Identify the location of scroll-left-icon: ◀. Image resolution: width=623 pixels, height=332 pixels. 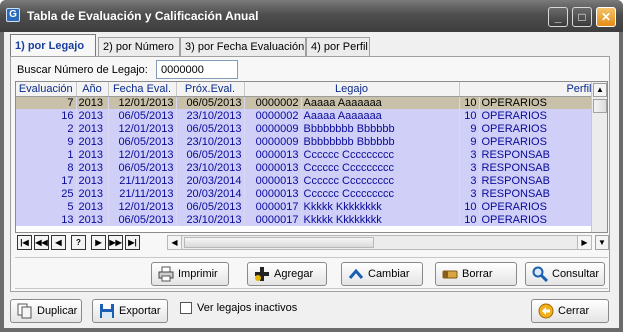
(175, 242).